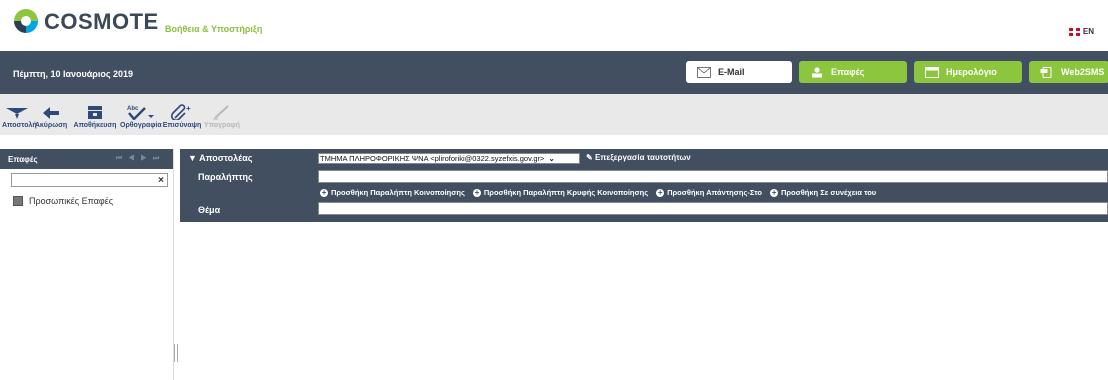 The height and width of the screenshot is (380, 1108). What do you see at coordinates (213, 29) in the screenshot?
I see `help-support-link: Βοήθεια & Υποστήριξη` at bounding box center [213, 29].